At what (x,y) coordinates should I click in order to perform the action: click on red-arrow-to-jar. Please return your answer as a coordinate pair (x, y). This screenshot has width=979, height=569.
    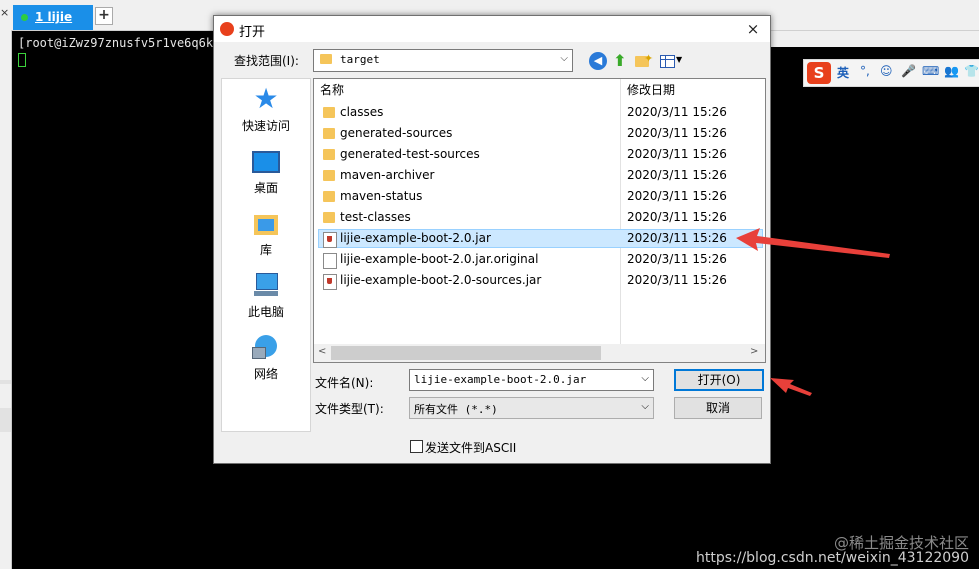
    Looking at the image, I should click on (813, 243).